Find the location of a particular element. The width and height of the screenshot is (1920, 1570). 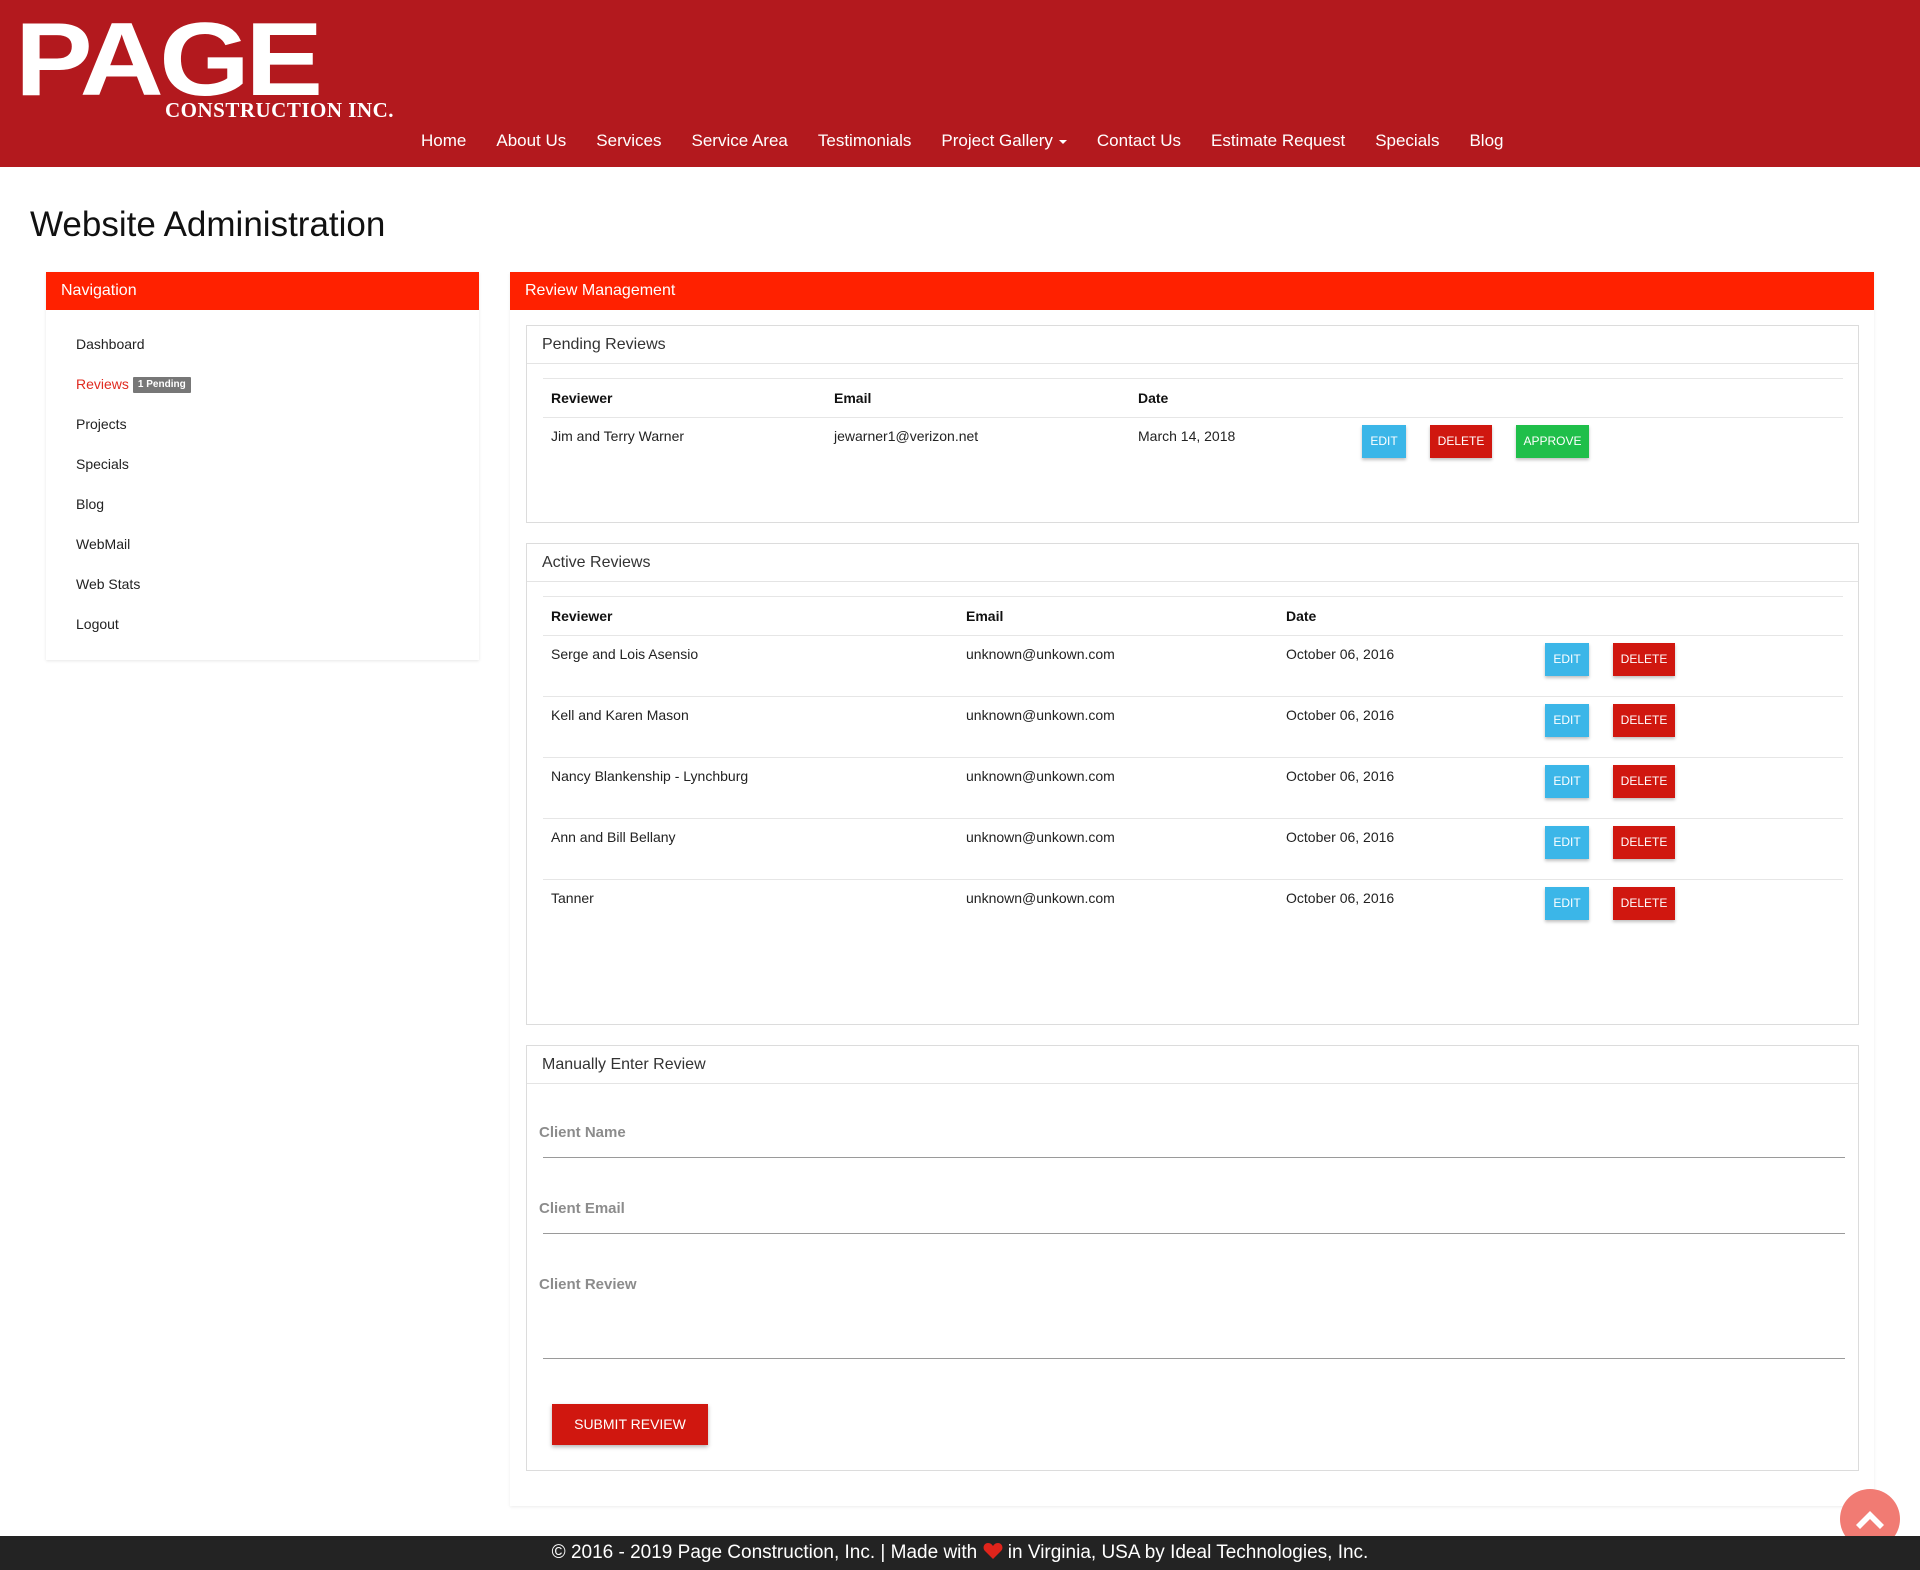

logo-subtitle: CONSTRUCTION INC. is located at coordinates (280, 110).